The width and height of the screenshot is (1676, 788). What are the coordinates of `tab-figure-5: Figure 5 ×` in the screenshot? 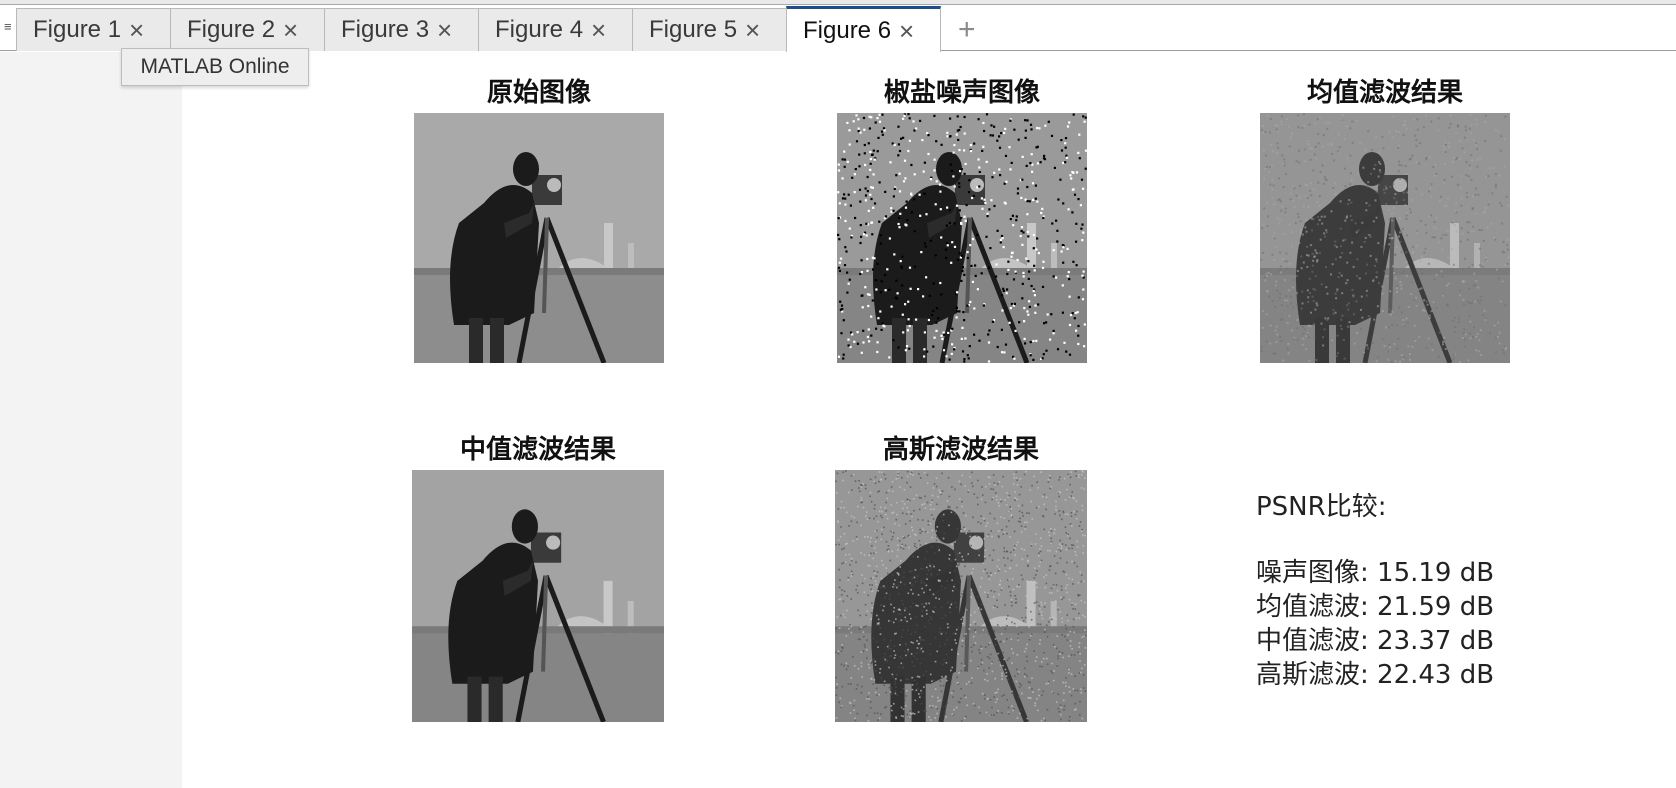 It's located at (709, 29).